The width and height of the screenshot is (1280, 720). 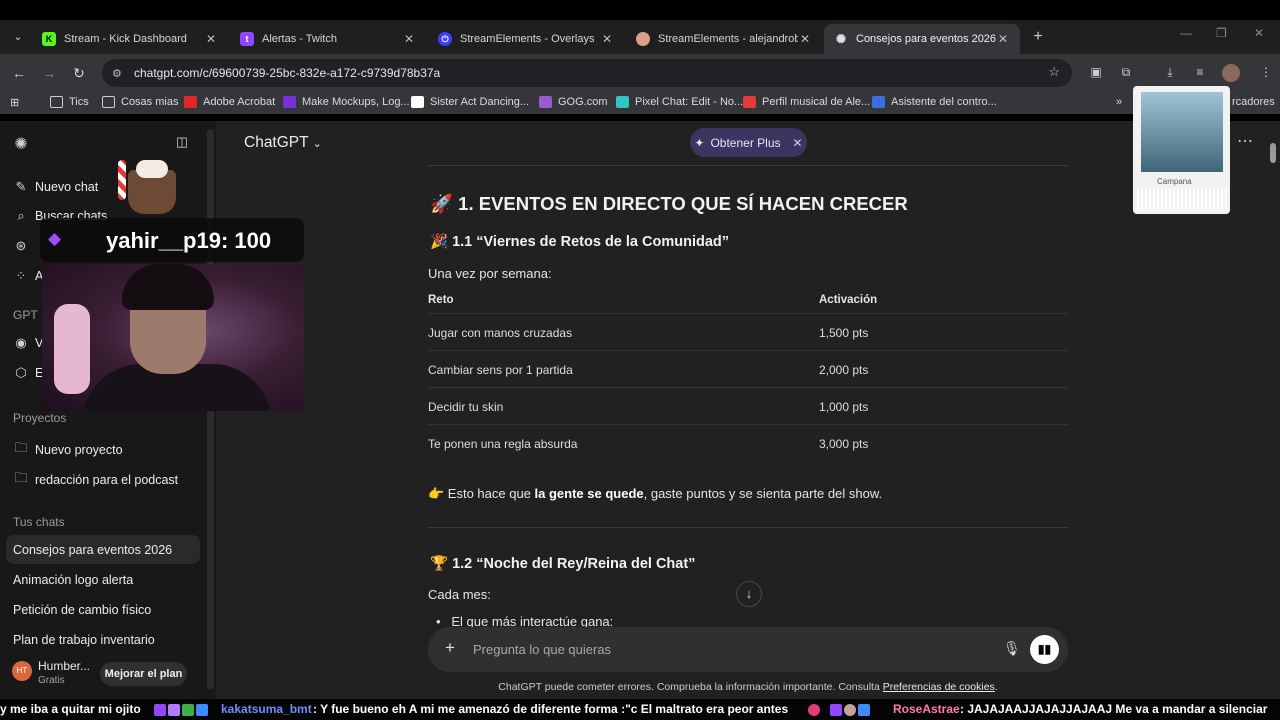 I want to click on browser-profile-avatar, so click(x=1231, y=73).